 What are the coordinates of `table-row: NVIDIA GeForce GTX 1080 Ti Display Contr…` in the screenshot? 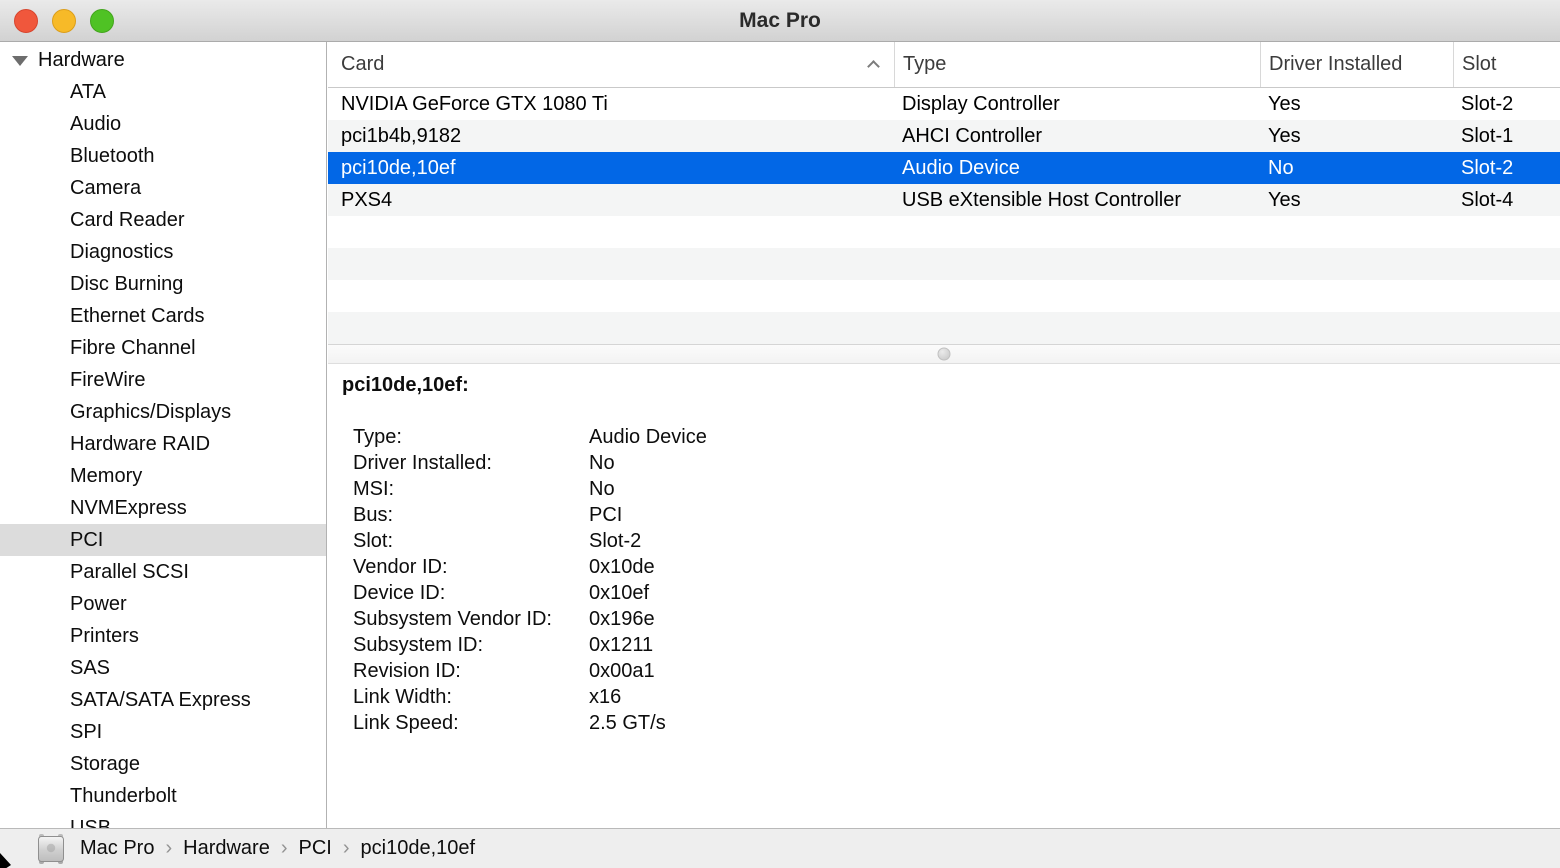 It's located at (944, 104).